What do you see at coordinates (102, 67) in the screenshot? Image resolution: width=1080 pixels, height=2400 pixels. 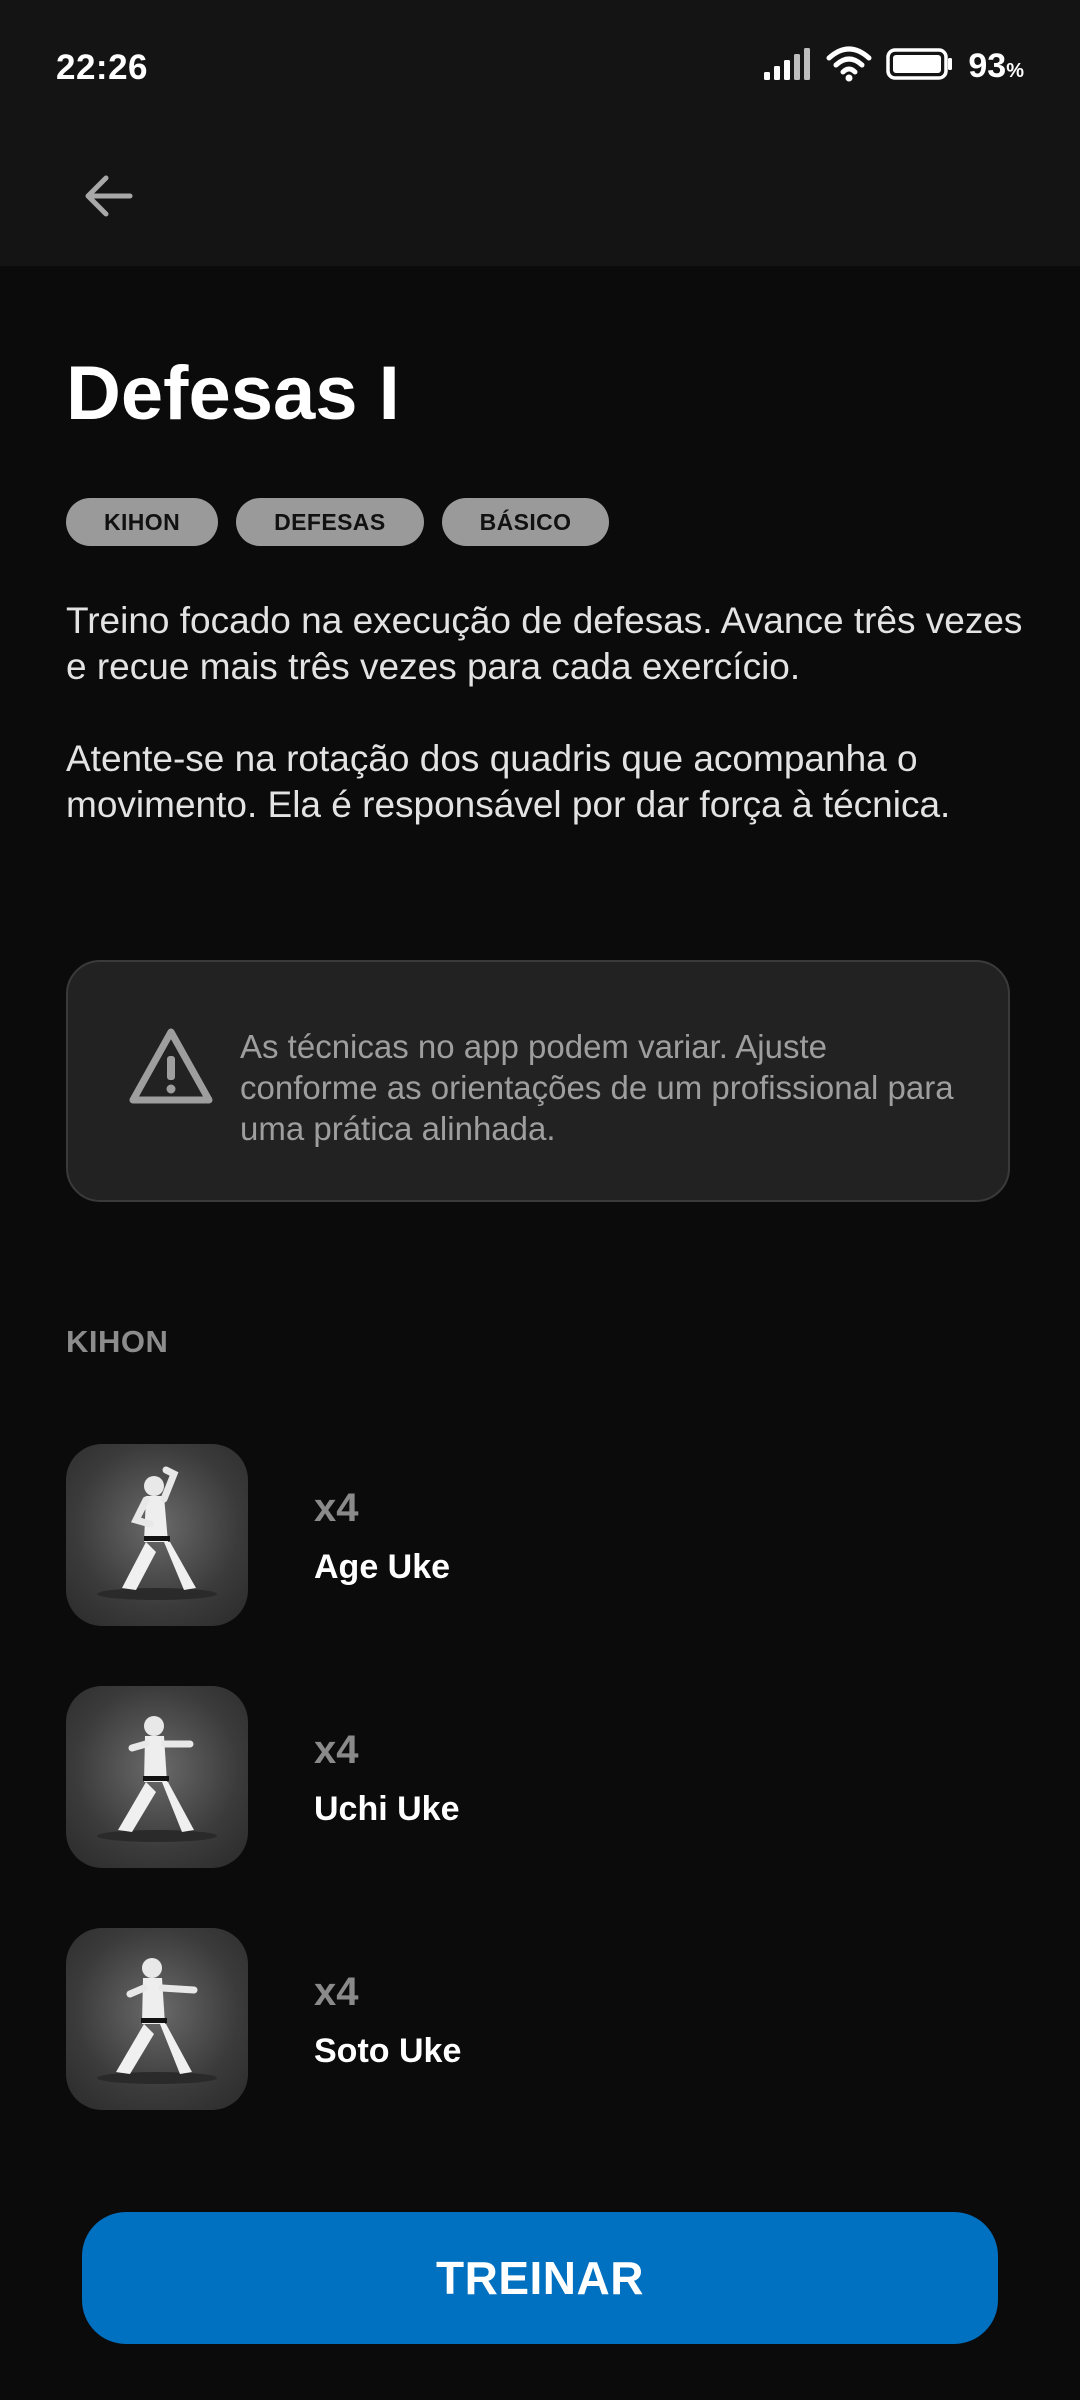 I see `status-time: 22:26` at bounding box center [102, 67].